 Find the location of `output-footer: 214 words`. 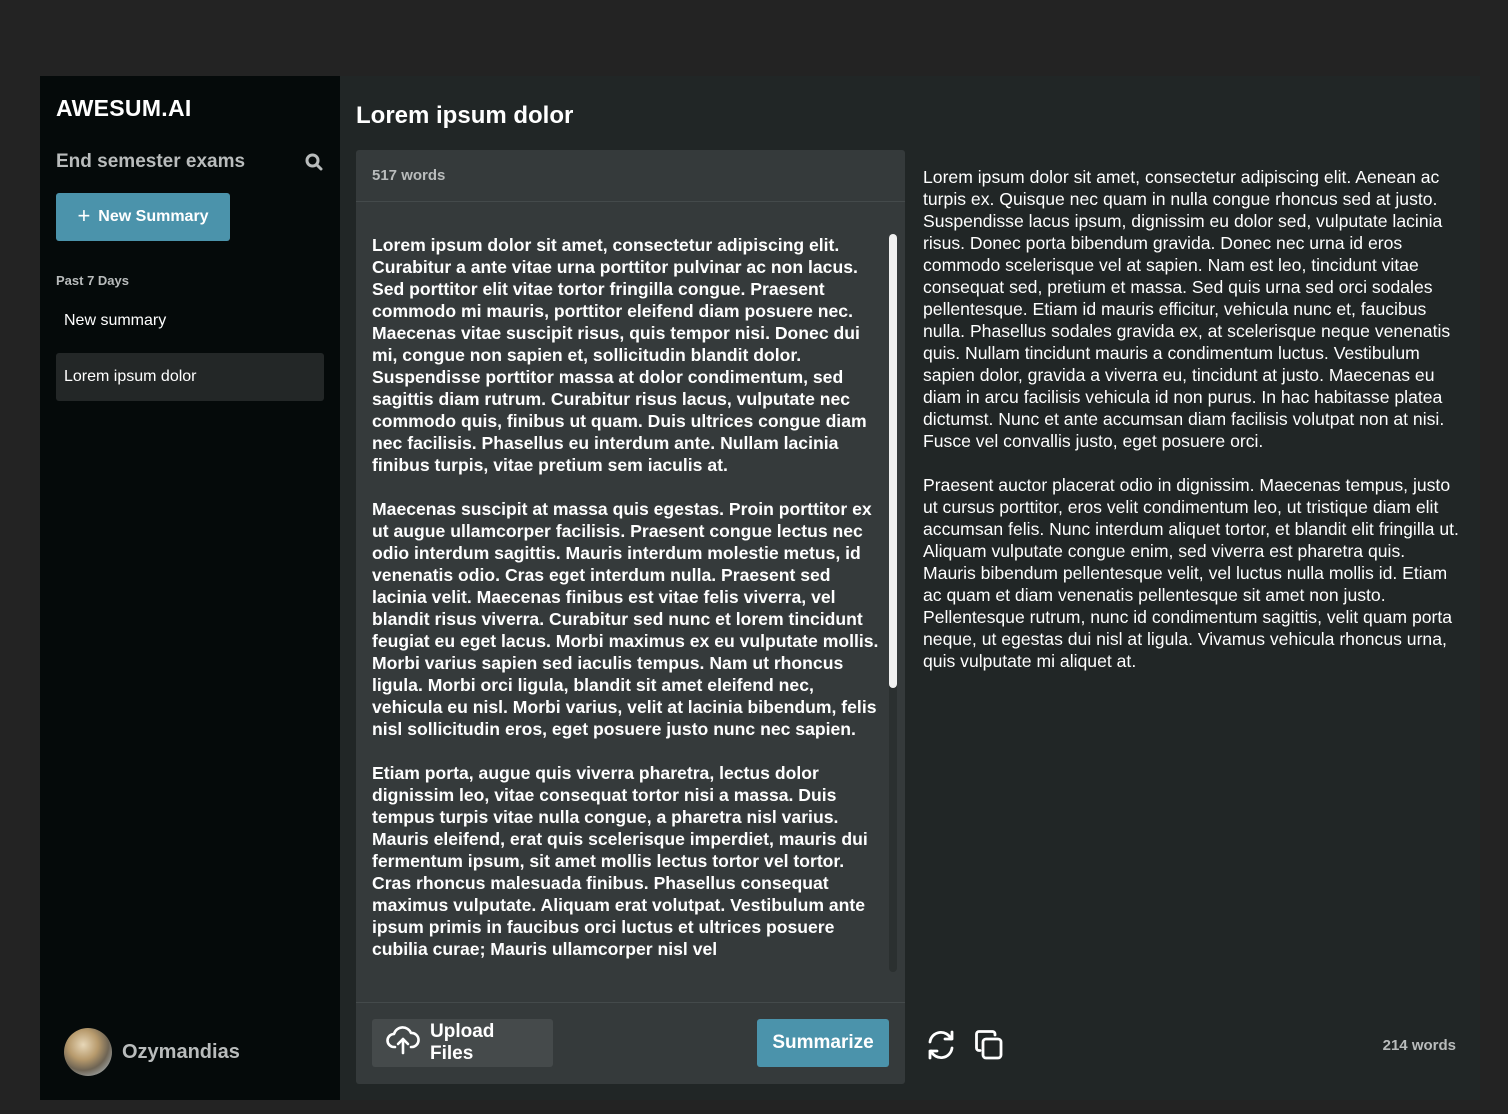

output-footer: 214 words is located at coordinates (1189, 1045).